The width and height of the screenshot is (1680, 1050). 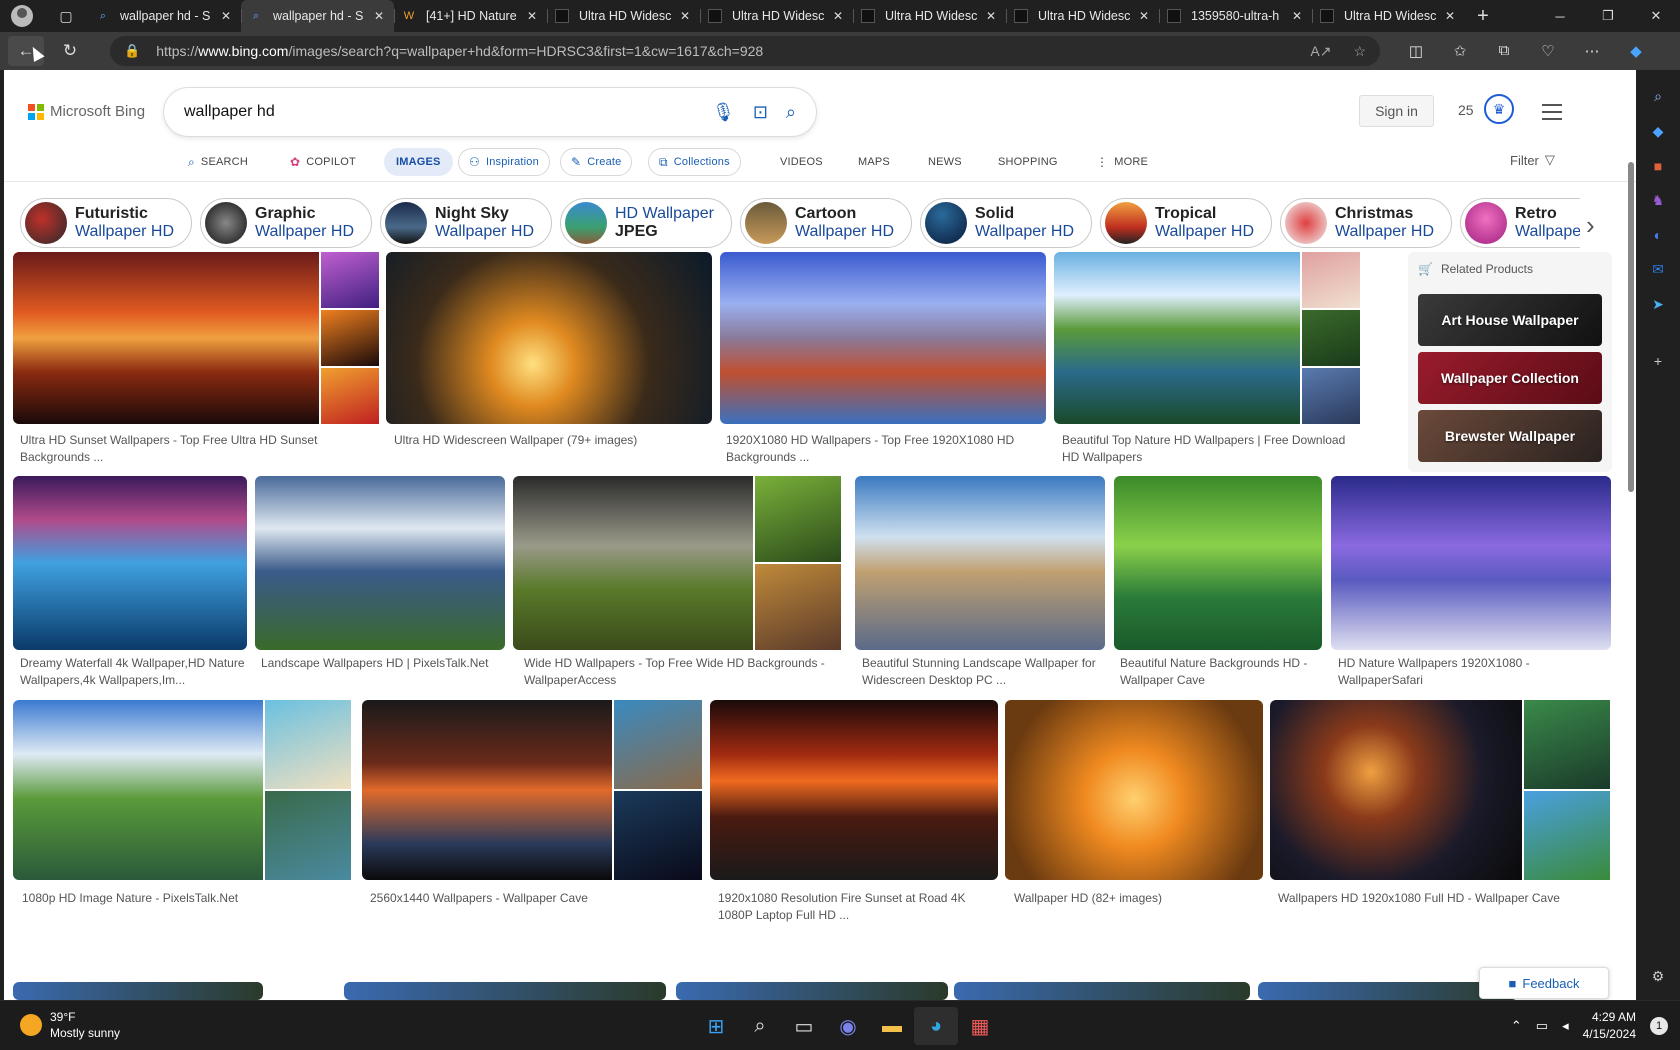 What do you see at coordinates (791, 112) in the screenshot?
I see `search-icon: ⌕` at bounding box center [791, 112].